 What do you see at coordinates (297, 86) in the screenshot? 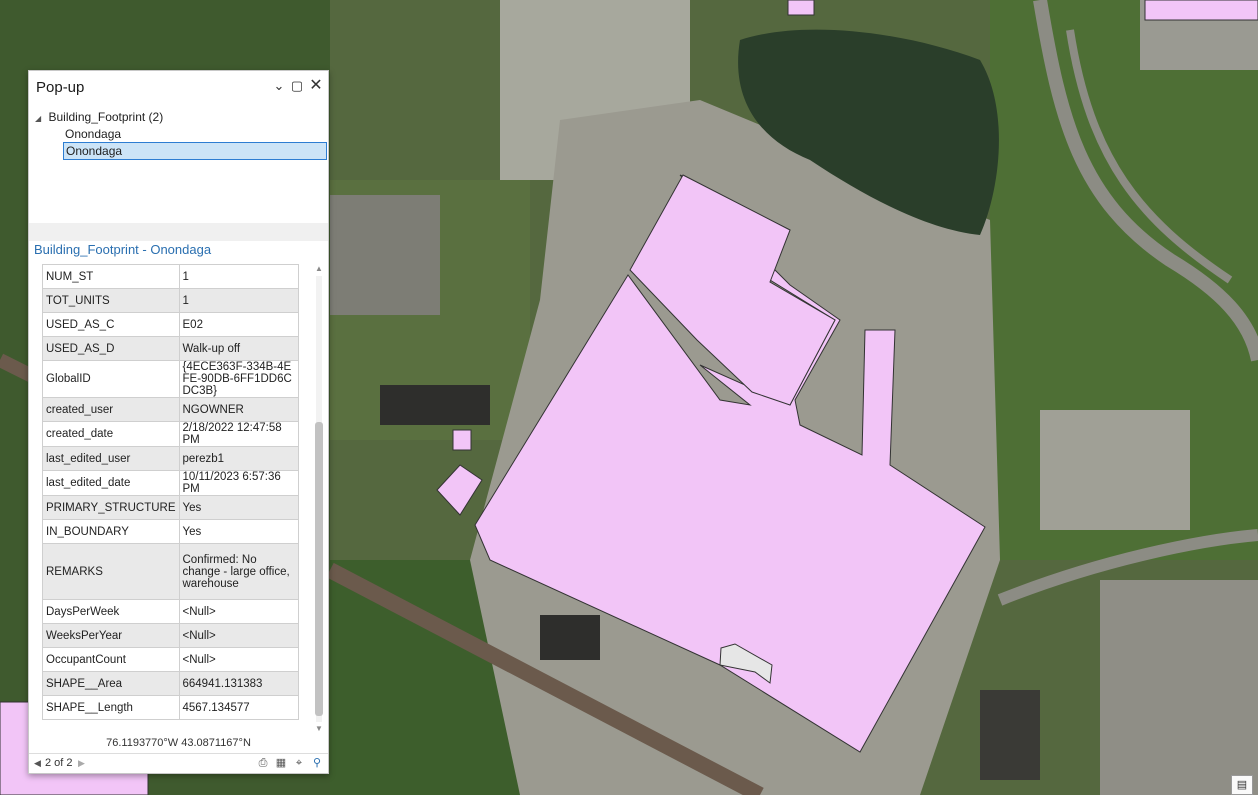
I see `maximize-icon: ▢` at bounding box center [297, 86].